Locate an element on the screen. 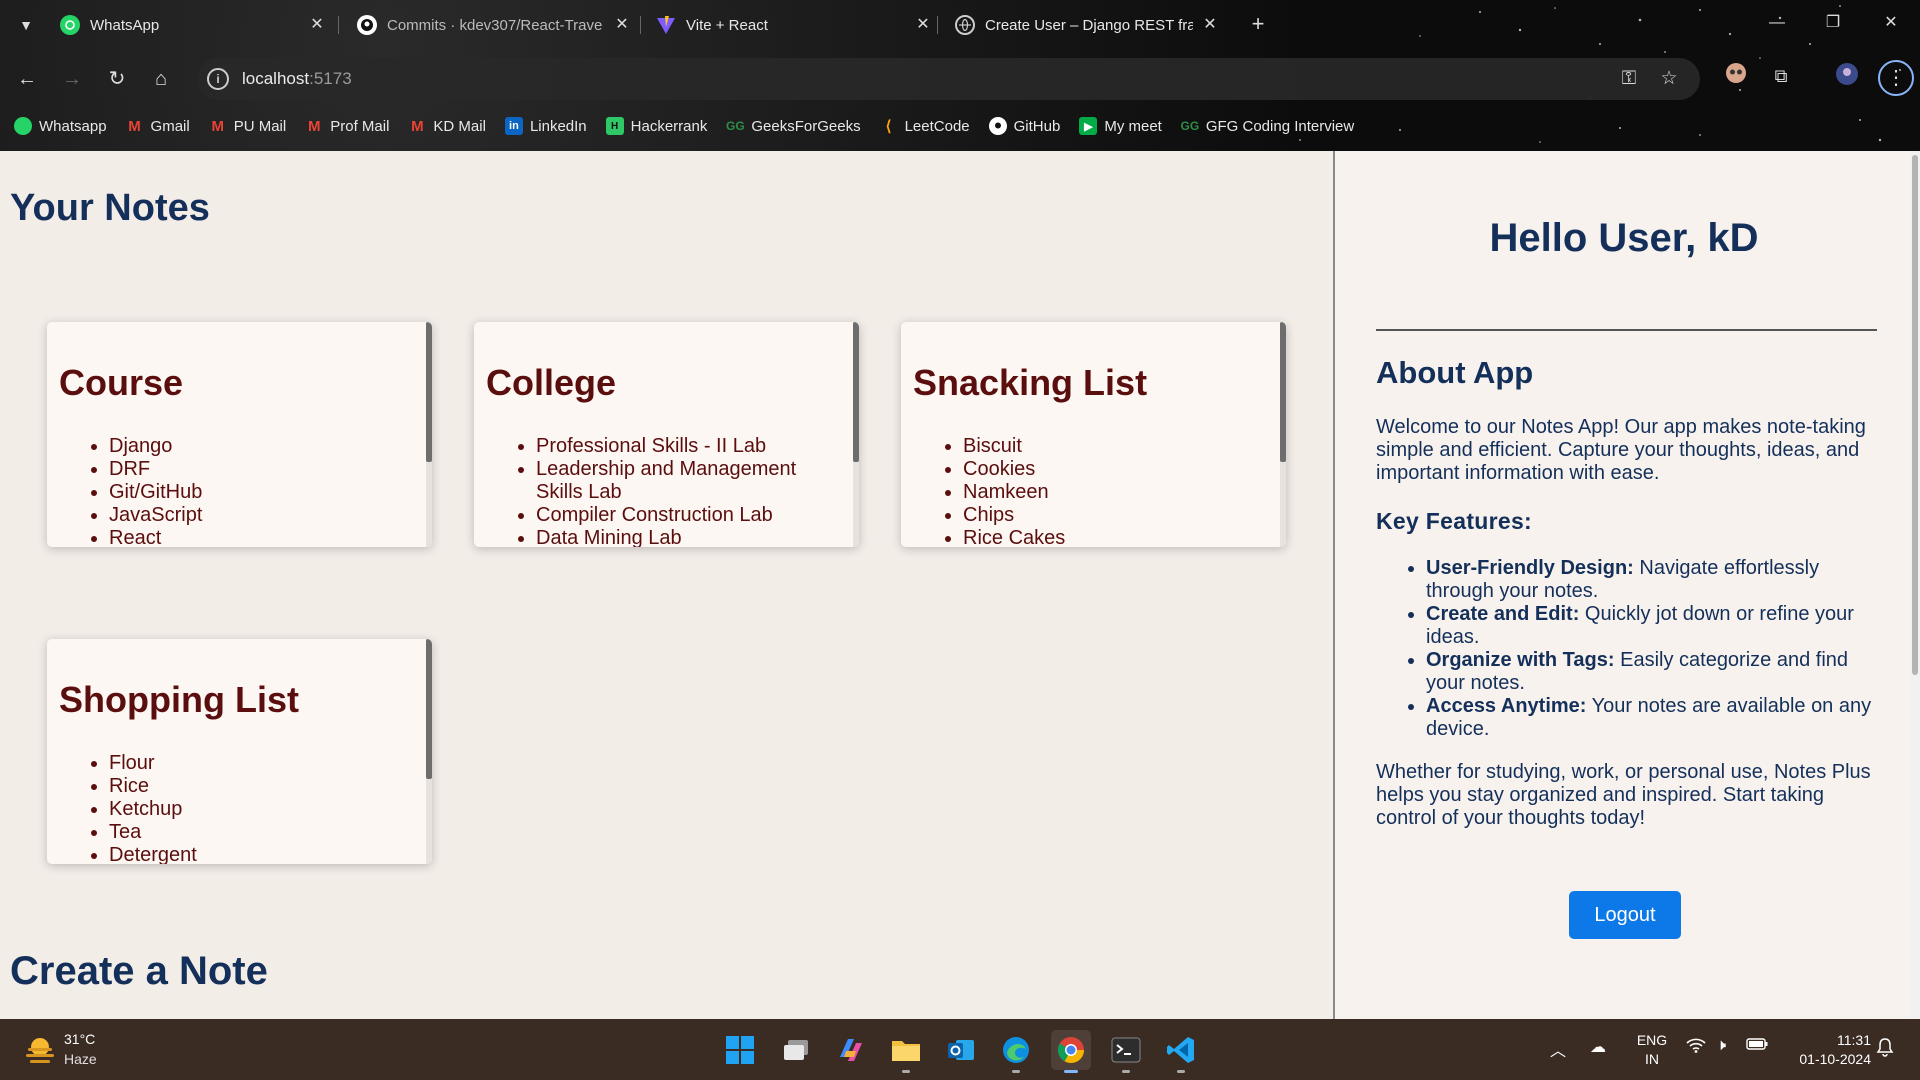 The width and height of the screenshot is (1920, 1080). back-arrow-icon: ← is located at coordinates (27, 79).